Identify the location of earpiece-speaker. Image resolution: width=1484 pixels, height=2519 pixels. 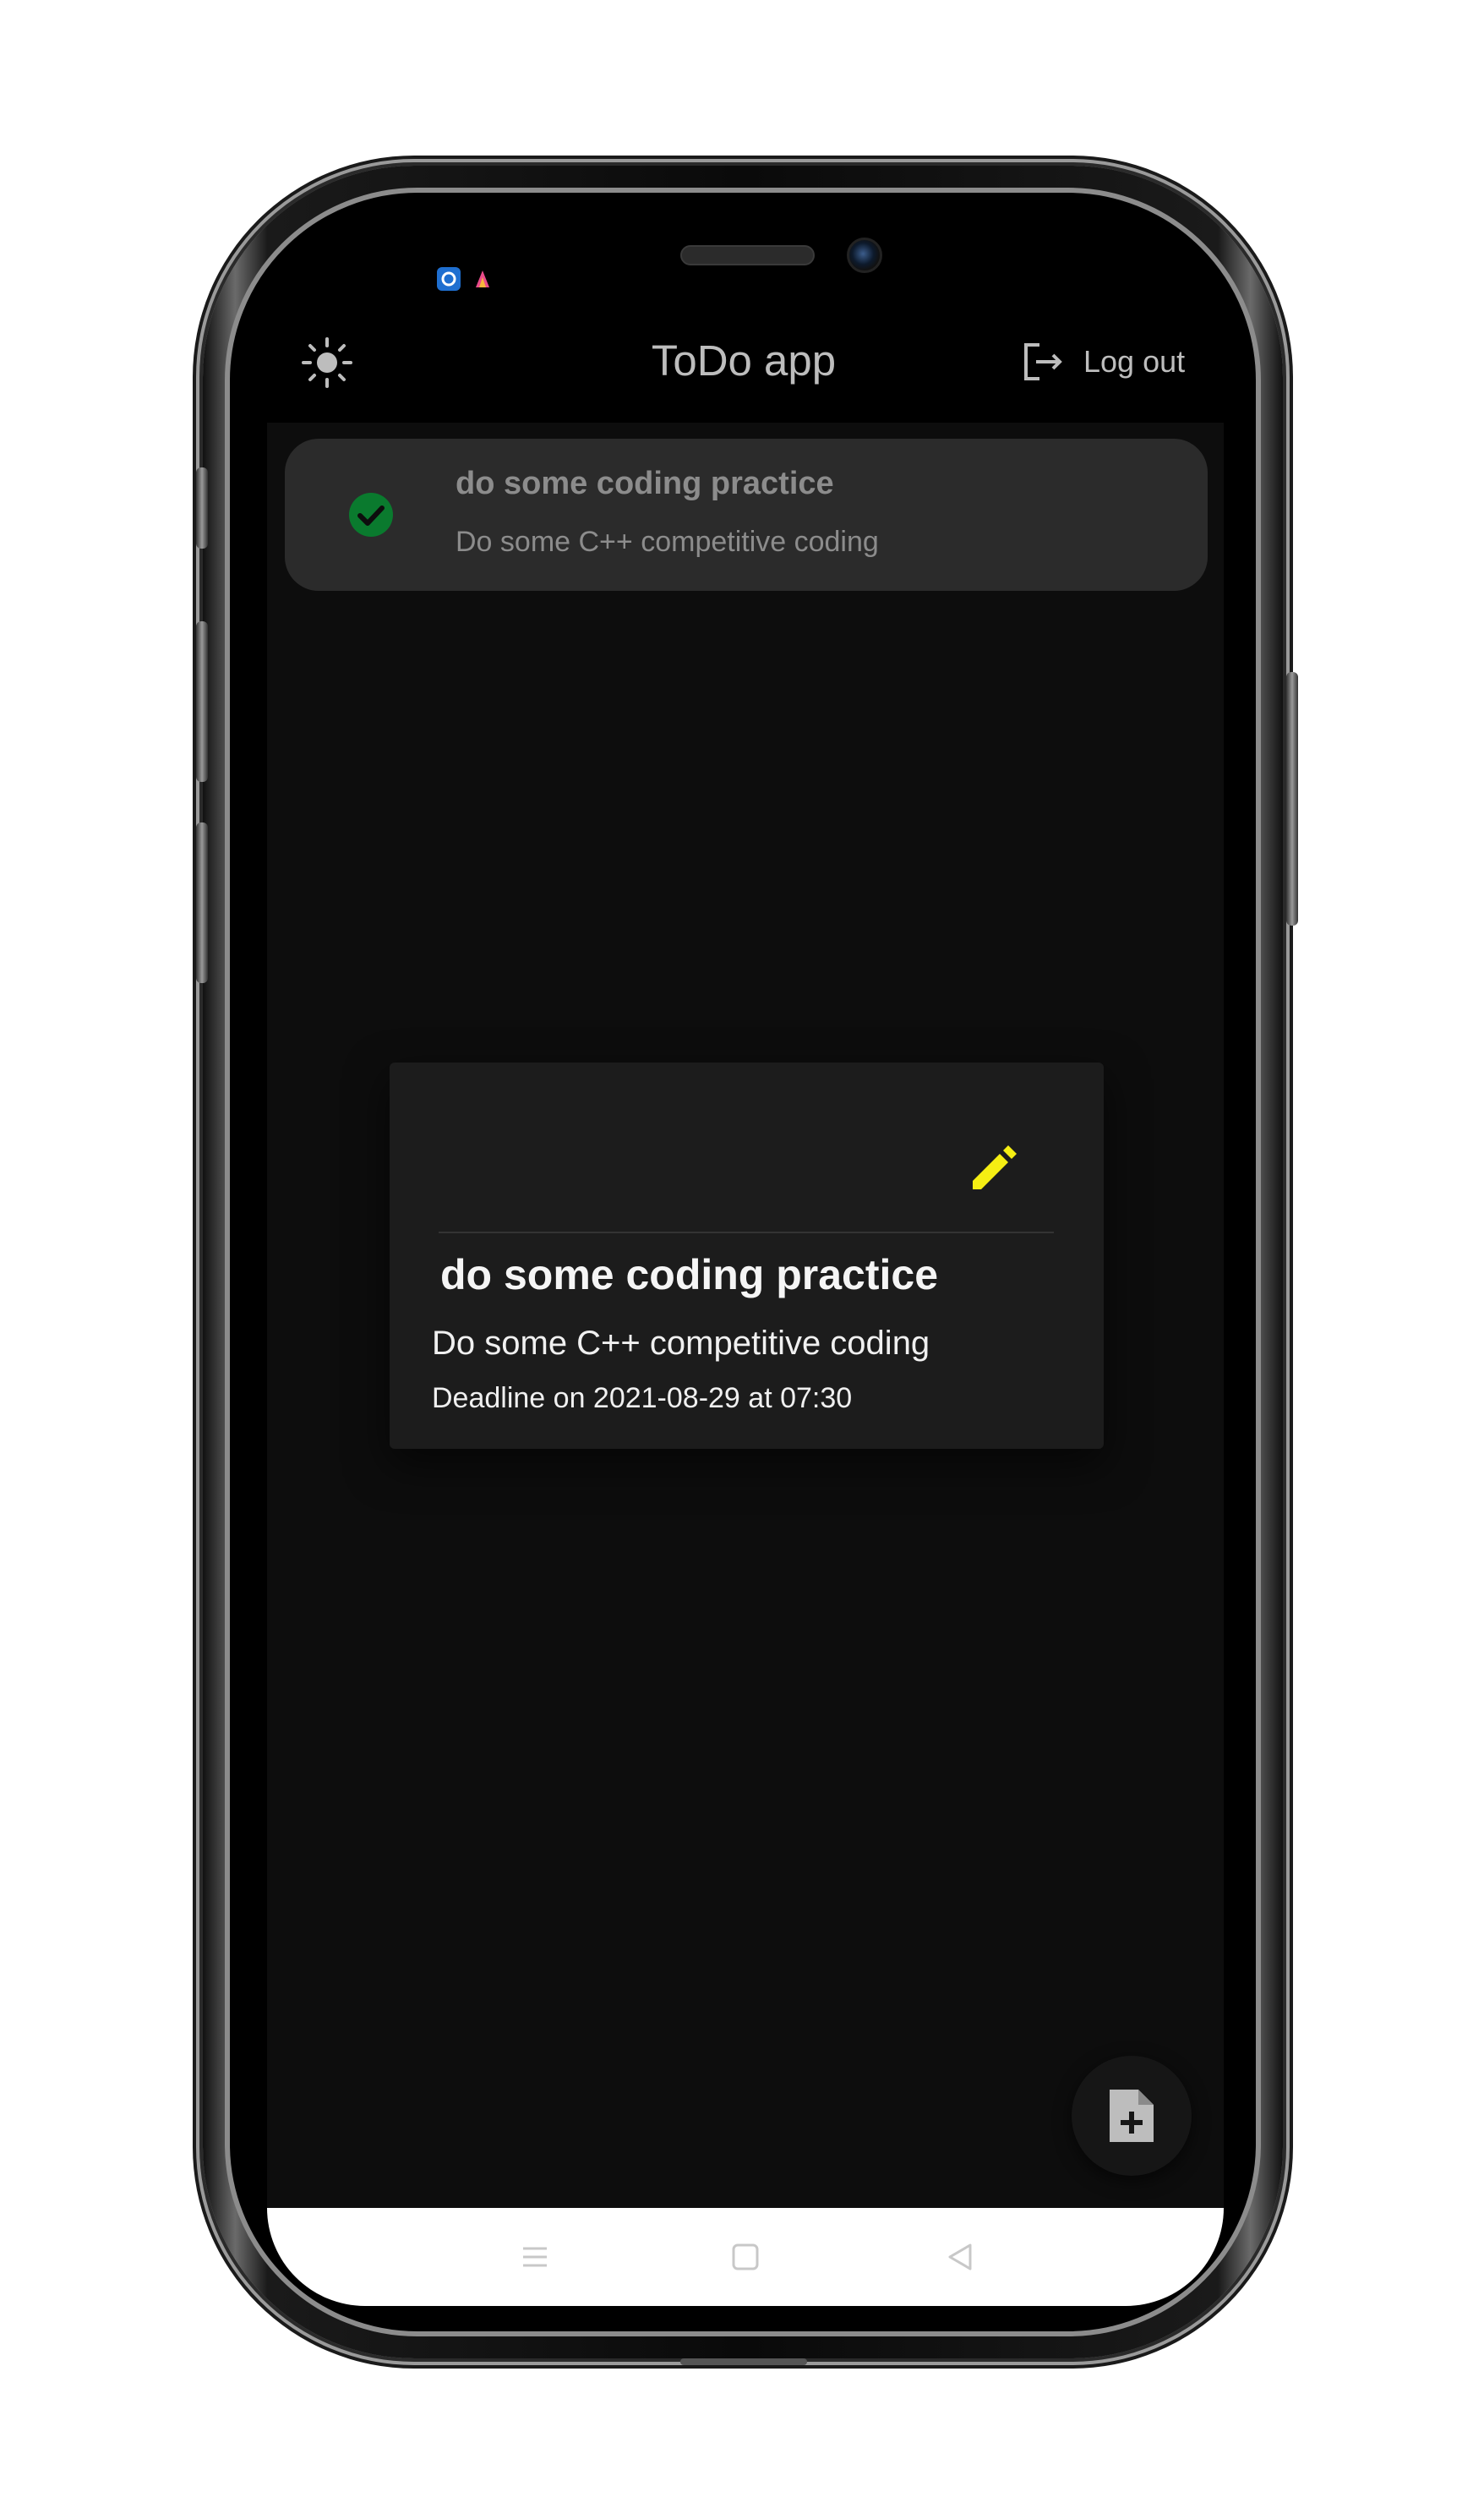
(748, 255).